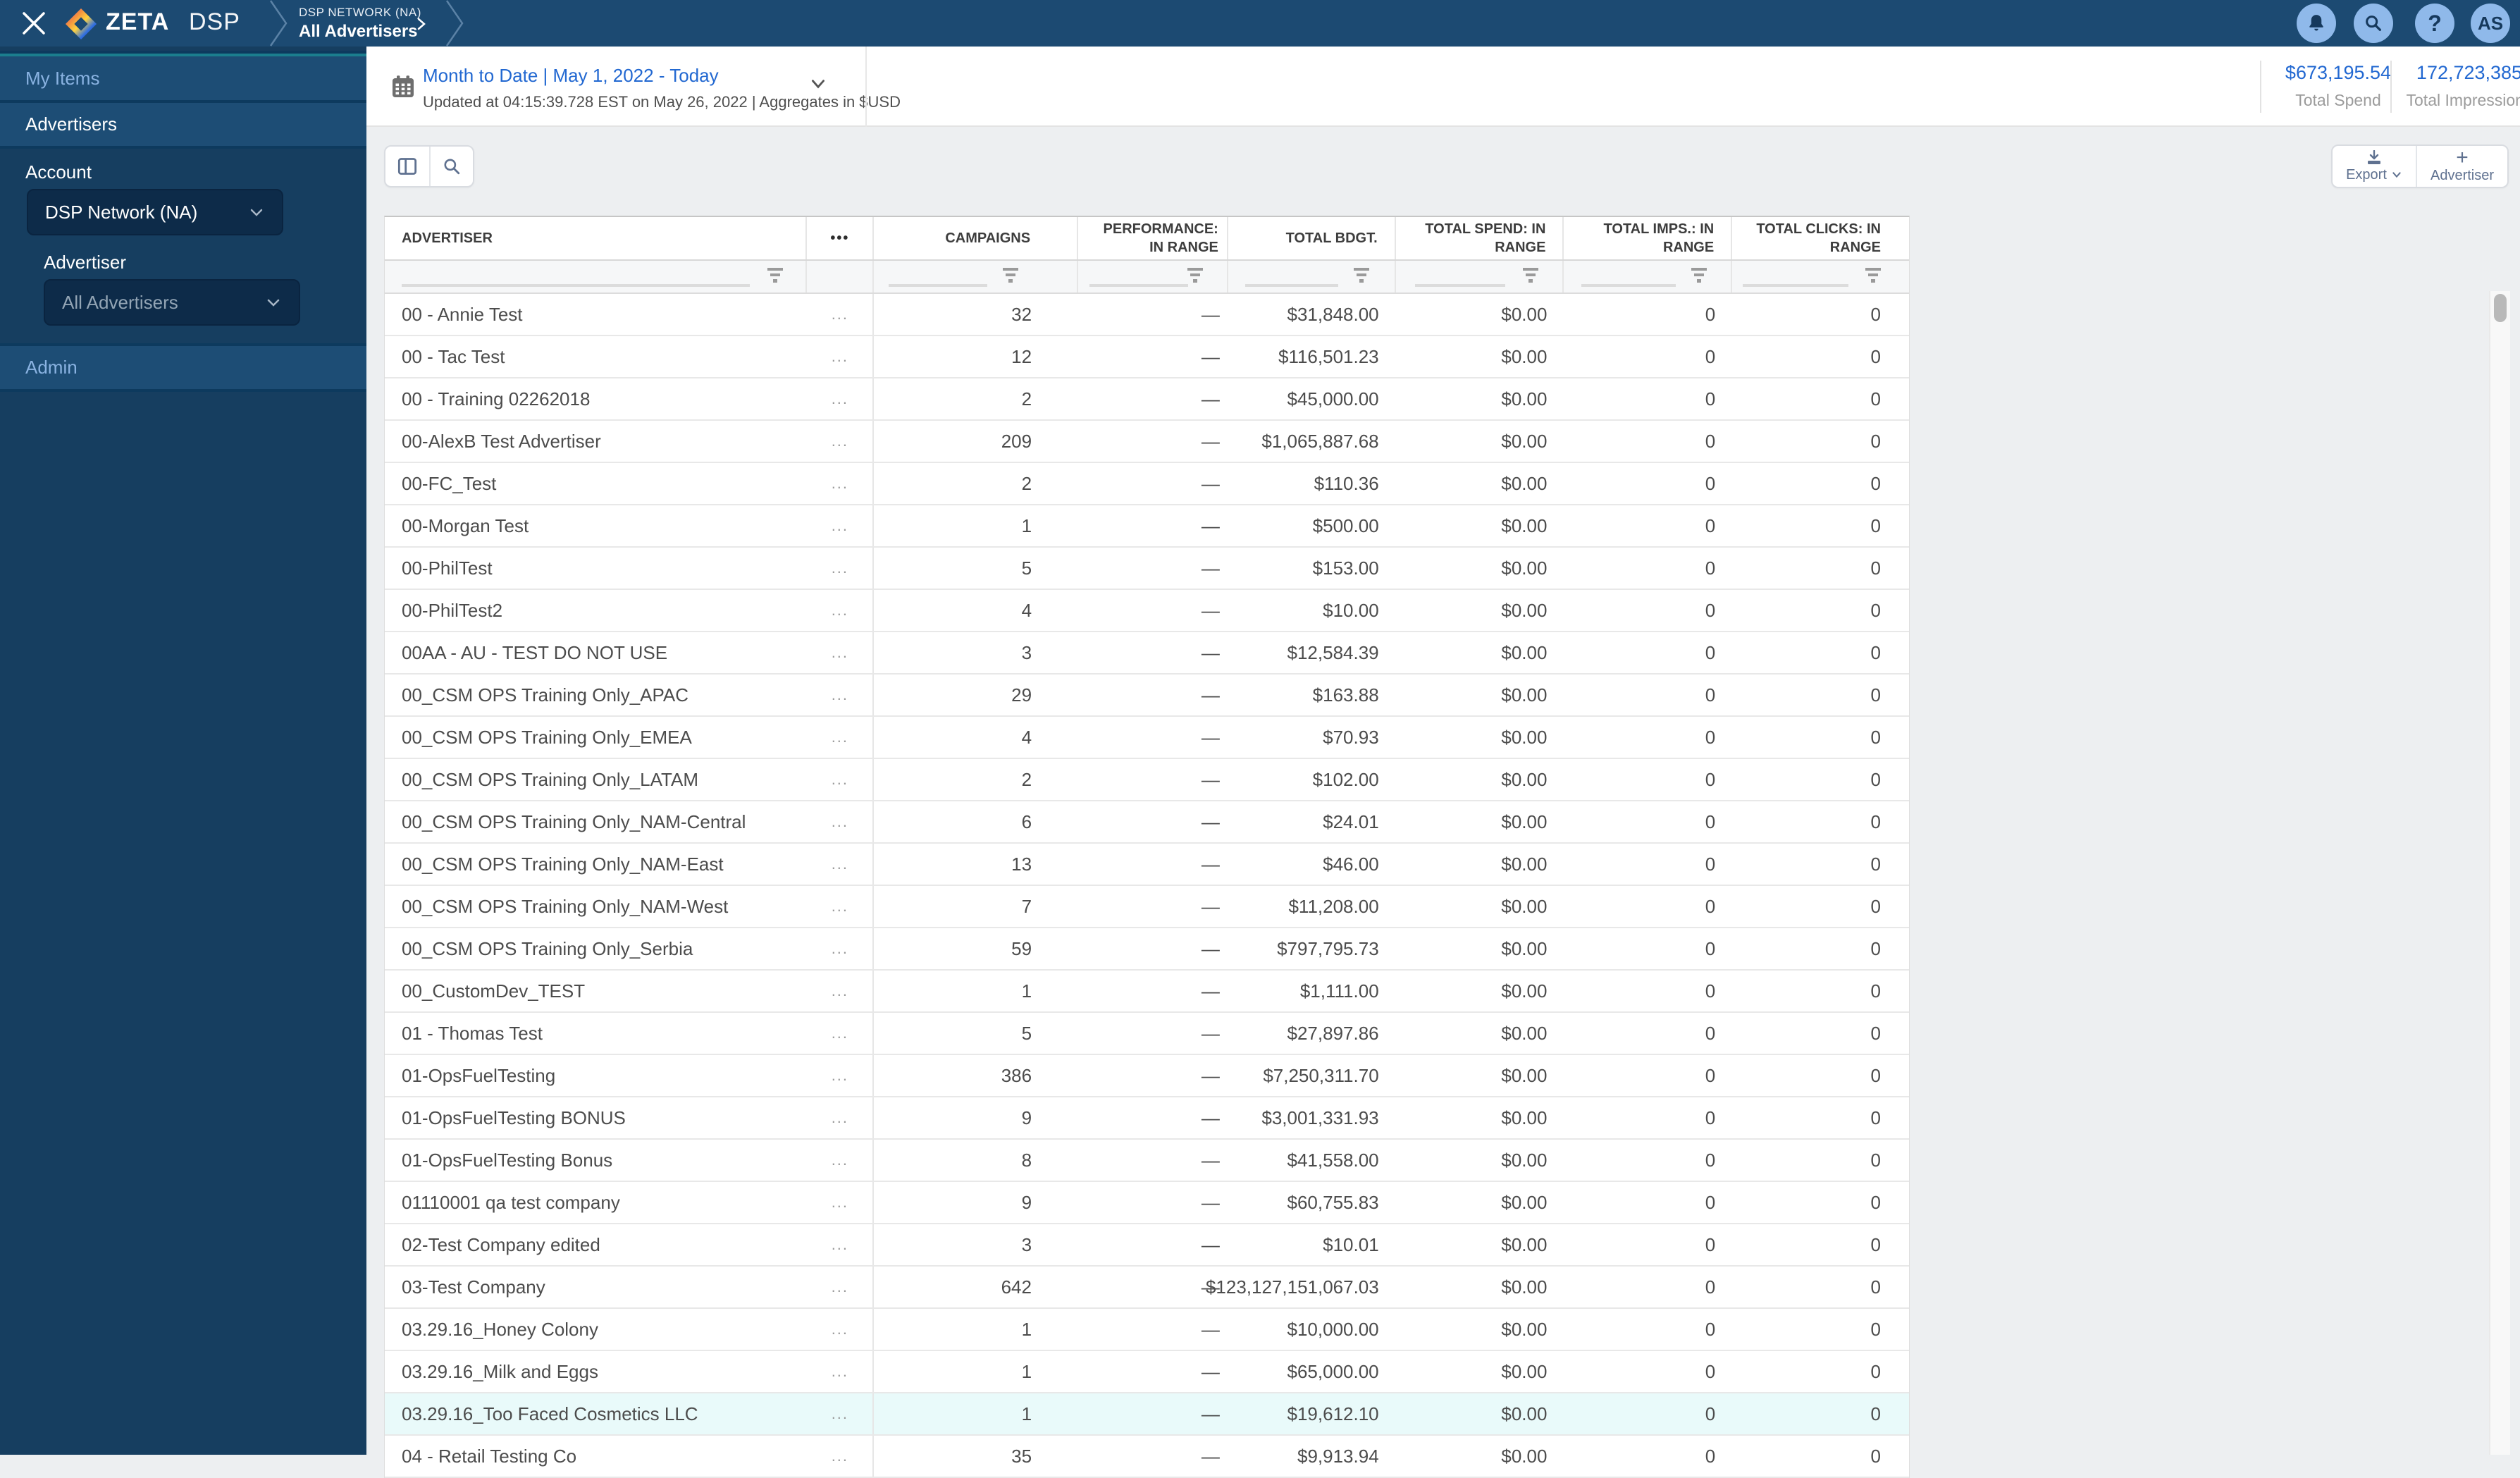 The width and height of the screenshot is (2520, 1478). Describe the element at coordinates (596, 821) in the screenshot. I see `cell-name: 00_CSM OPS Training Only_NAM-Central` at that location.